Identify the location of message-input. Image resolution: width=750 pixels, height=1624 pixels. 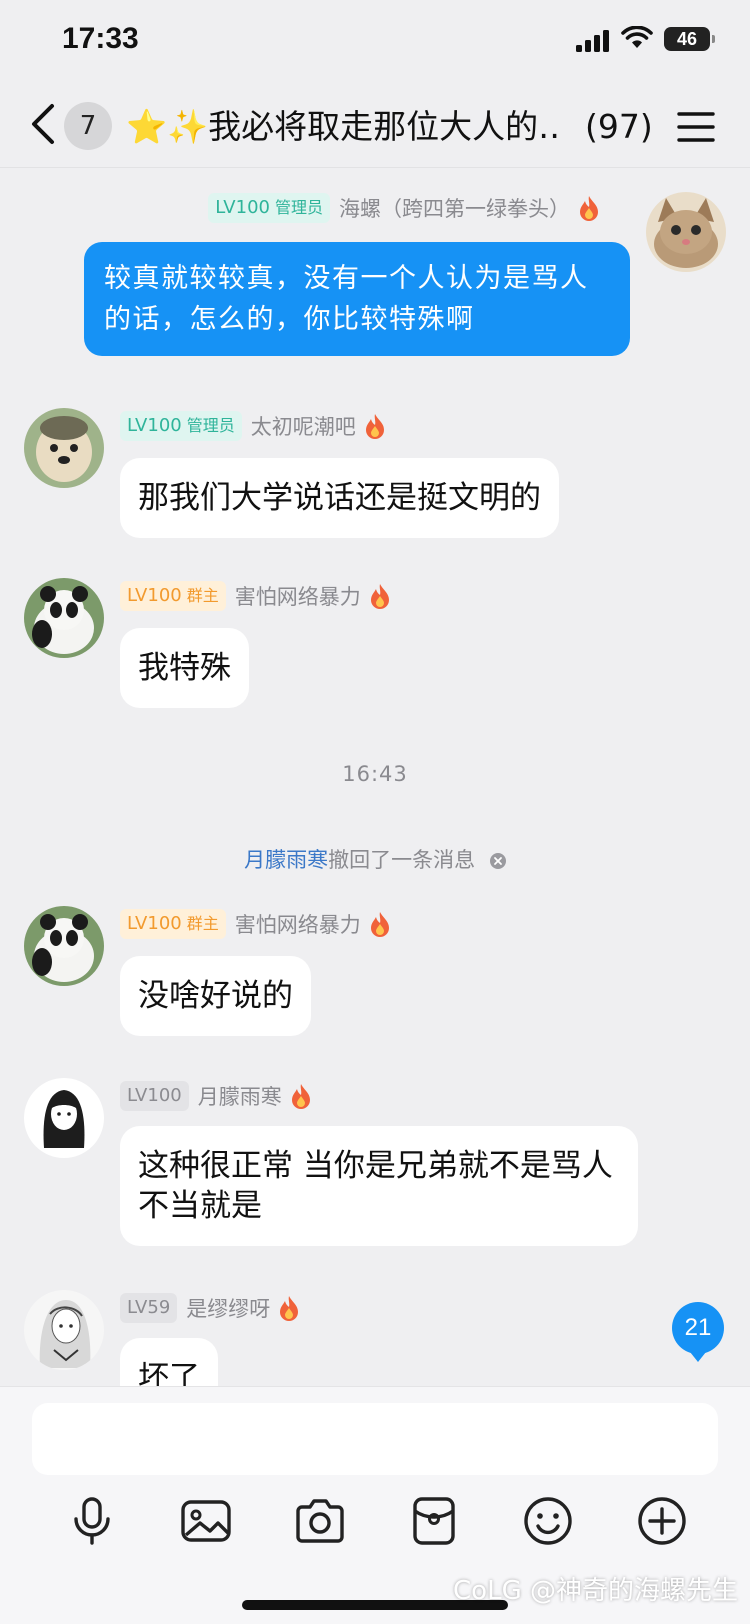
(375, 1439).